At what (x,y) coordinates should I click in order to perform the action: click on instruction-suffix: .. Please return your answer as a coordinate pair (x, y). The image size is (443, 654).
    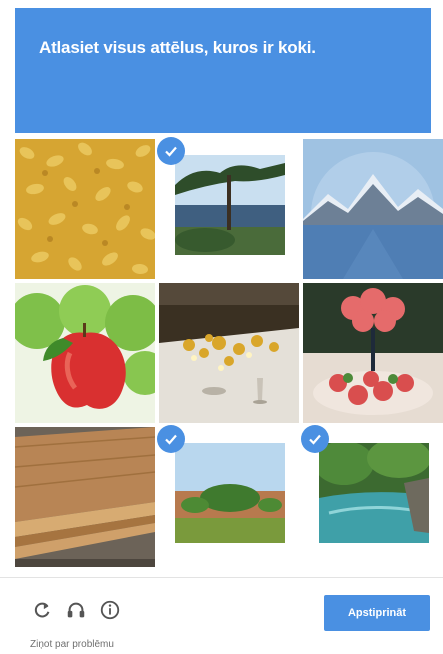
    Looking at the image, I should click on (313, 47).